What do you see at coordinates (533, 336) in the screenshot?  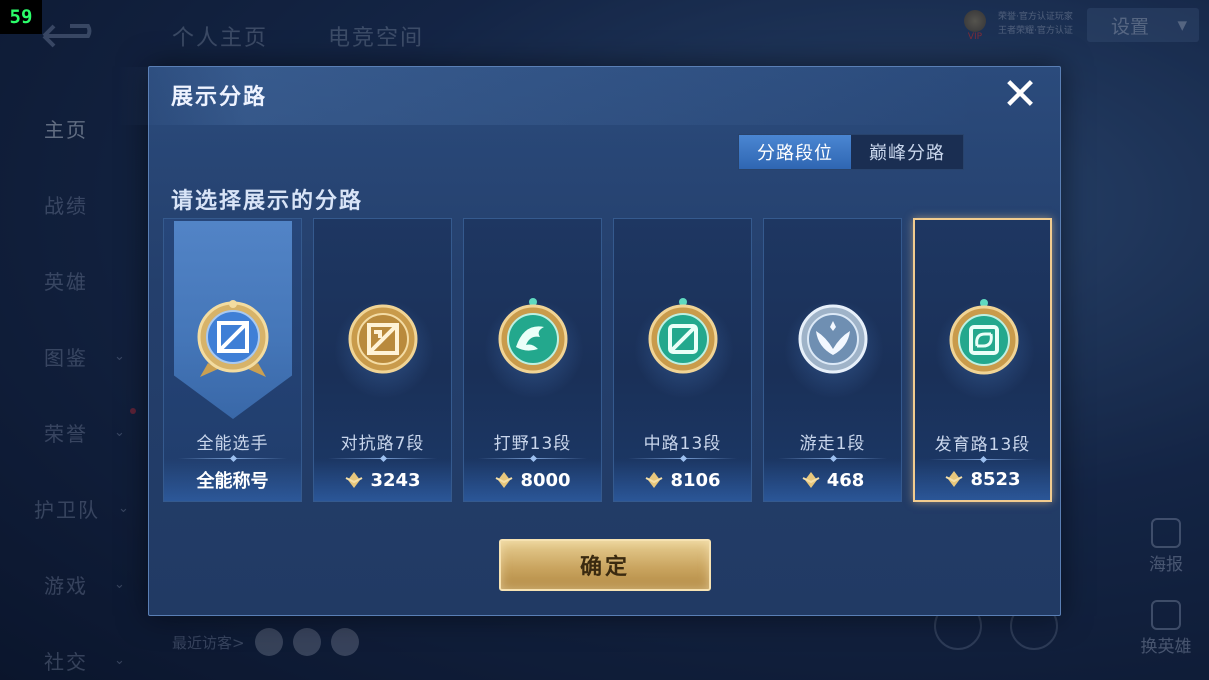 I see `jungle-emblem-icon` at bounding box center [533, 336].